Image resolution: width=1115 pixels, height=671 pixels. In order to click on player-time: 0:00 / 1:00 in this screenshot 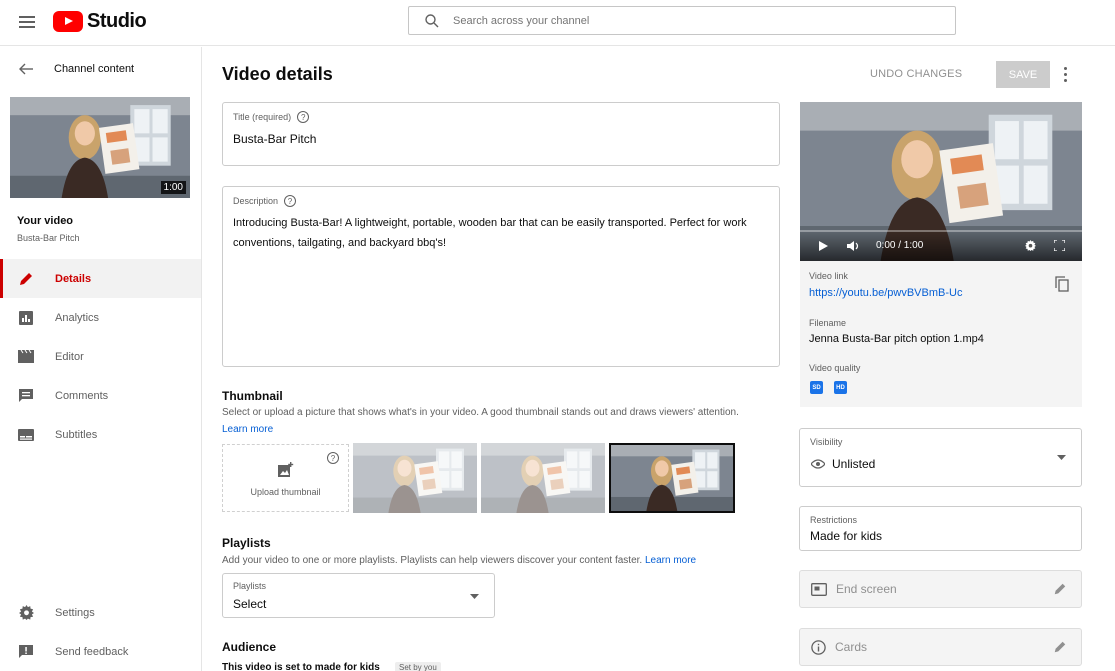, I will do `click(900, 245)`.